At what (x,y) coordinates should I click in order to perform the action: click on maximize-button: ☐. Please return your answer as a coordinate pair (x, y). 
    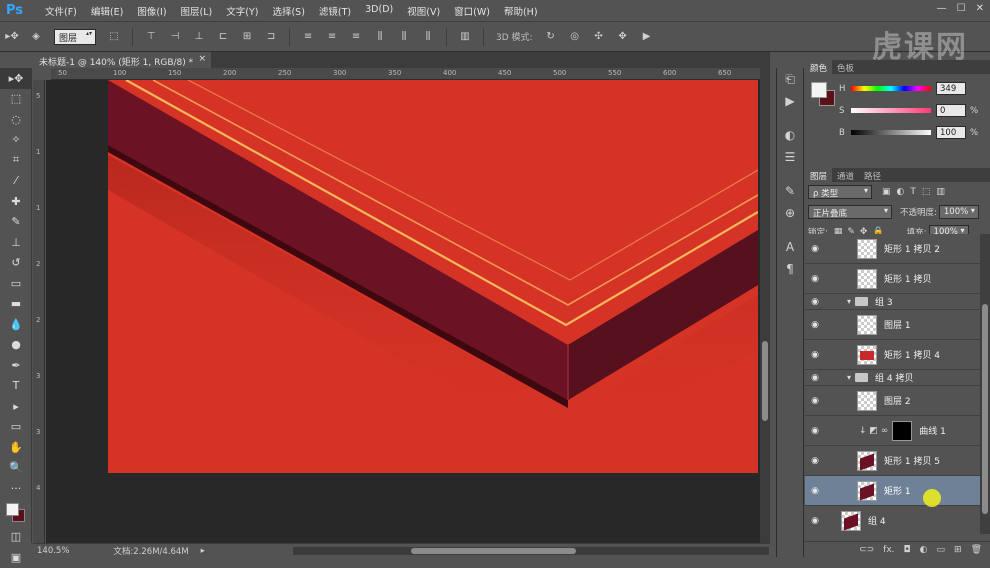
    Looking at the image, I should click on (961, 8).